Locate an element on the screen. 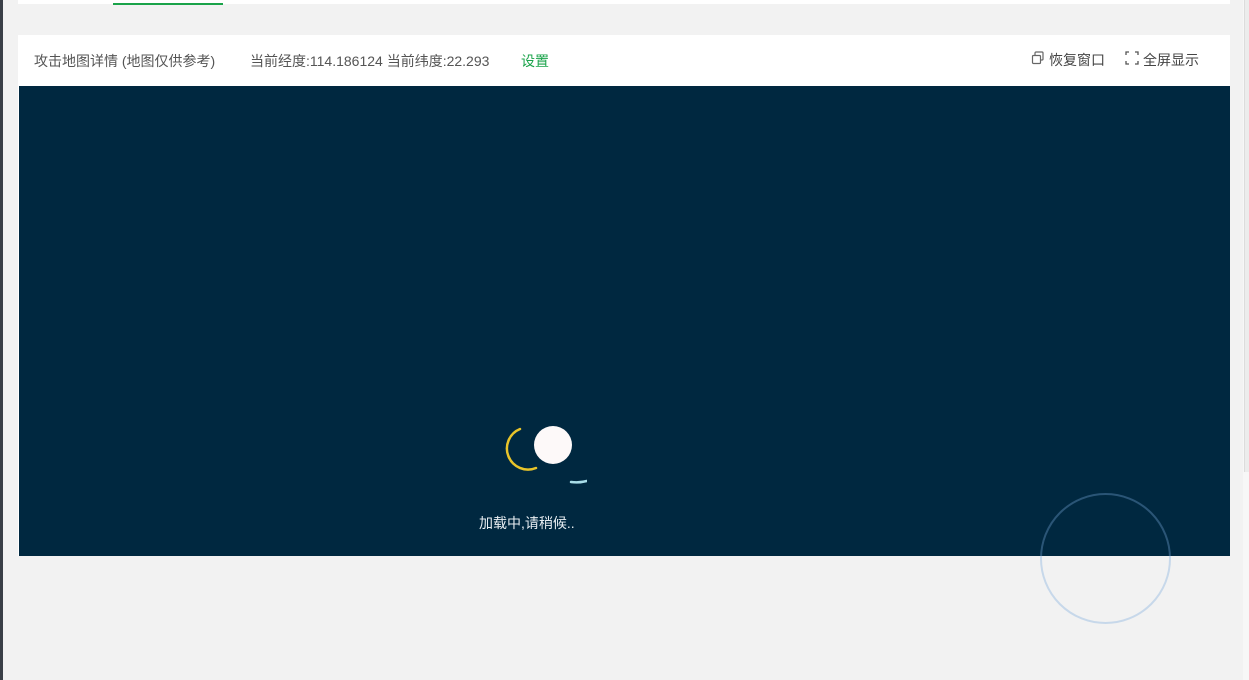  loading-message: 加载中,请稍候.. is located at coordinates (527, 523).